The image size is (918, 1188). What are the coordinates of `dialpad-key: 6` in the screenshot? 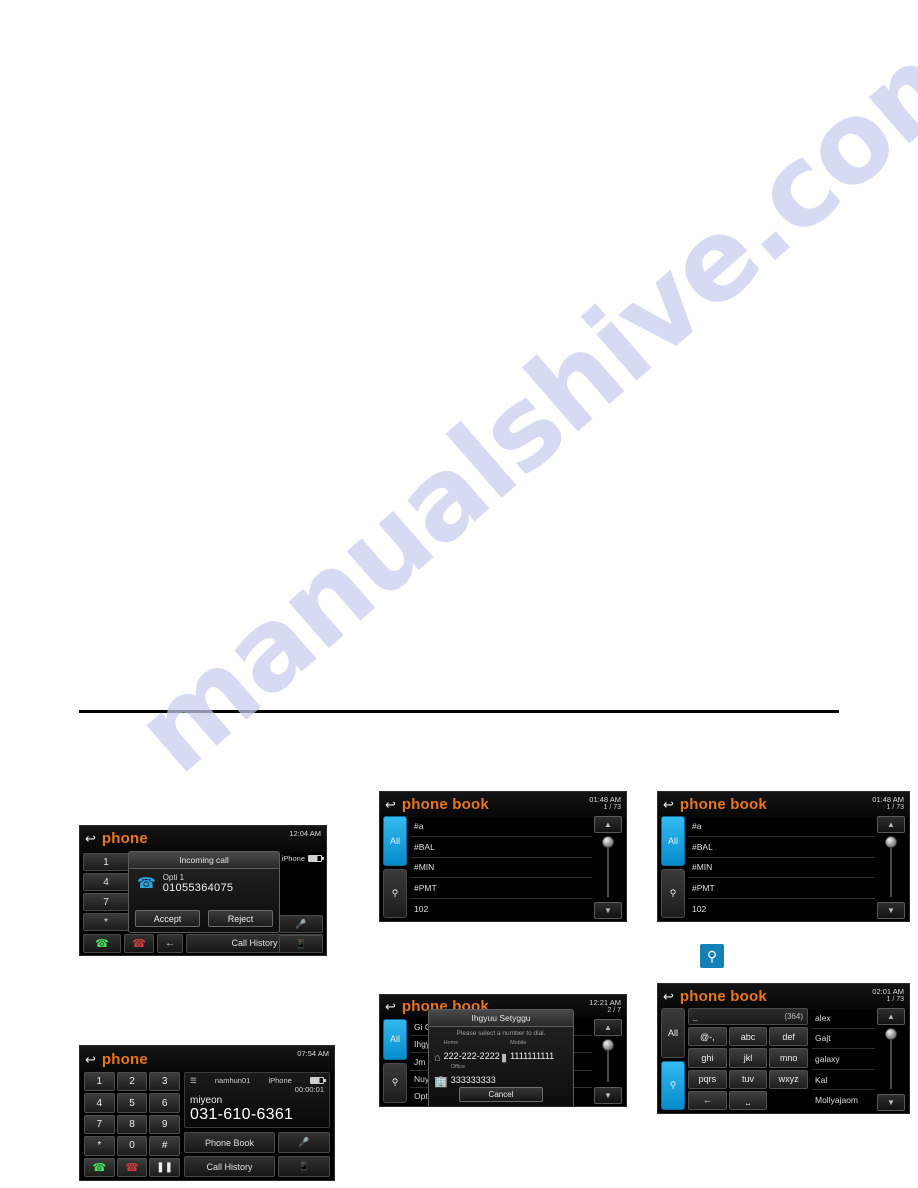 It's located at (164, 1103).